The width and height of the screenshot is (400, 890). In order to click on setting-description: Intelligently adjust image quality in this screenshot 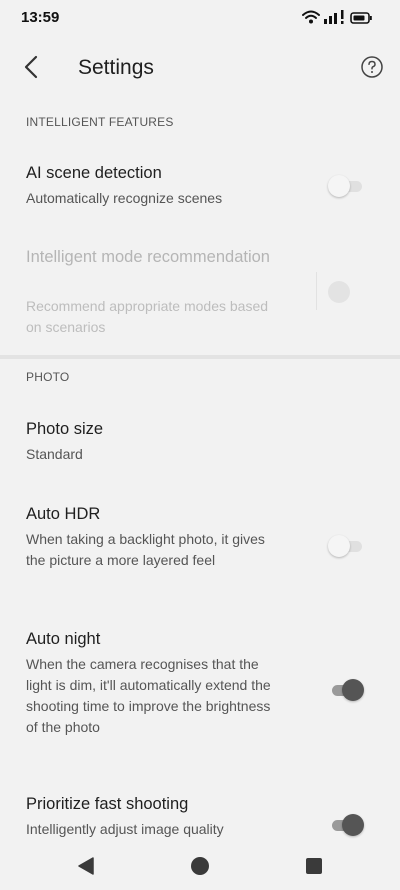, I will do `click(125, 829)`.